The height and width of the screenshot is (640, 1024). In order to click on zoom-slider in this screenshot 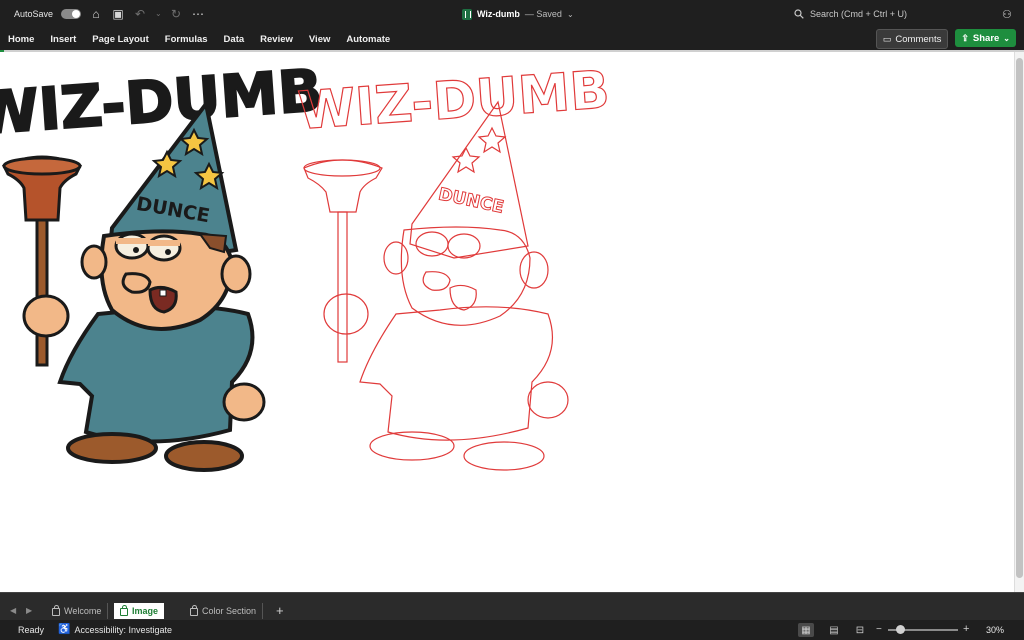, I will do `click(923, 629)`.